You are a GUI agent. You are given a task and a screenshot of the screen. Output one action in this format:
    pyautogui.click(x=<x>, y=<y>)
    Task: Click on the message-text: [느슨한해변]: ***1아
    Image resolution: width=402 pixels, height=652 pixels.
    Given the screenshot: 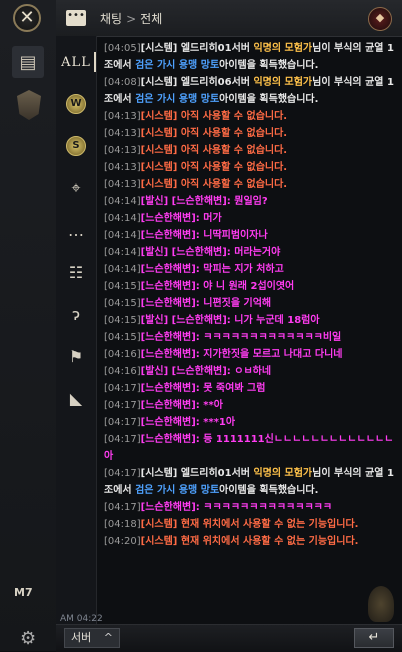 What is the action you would take?
    pyautogui.click(x=188, y=422)
    